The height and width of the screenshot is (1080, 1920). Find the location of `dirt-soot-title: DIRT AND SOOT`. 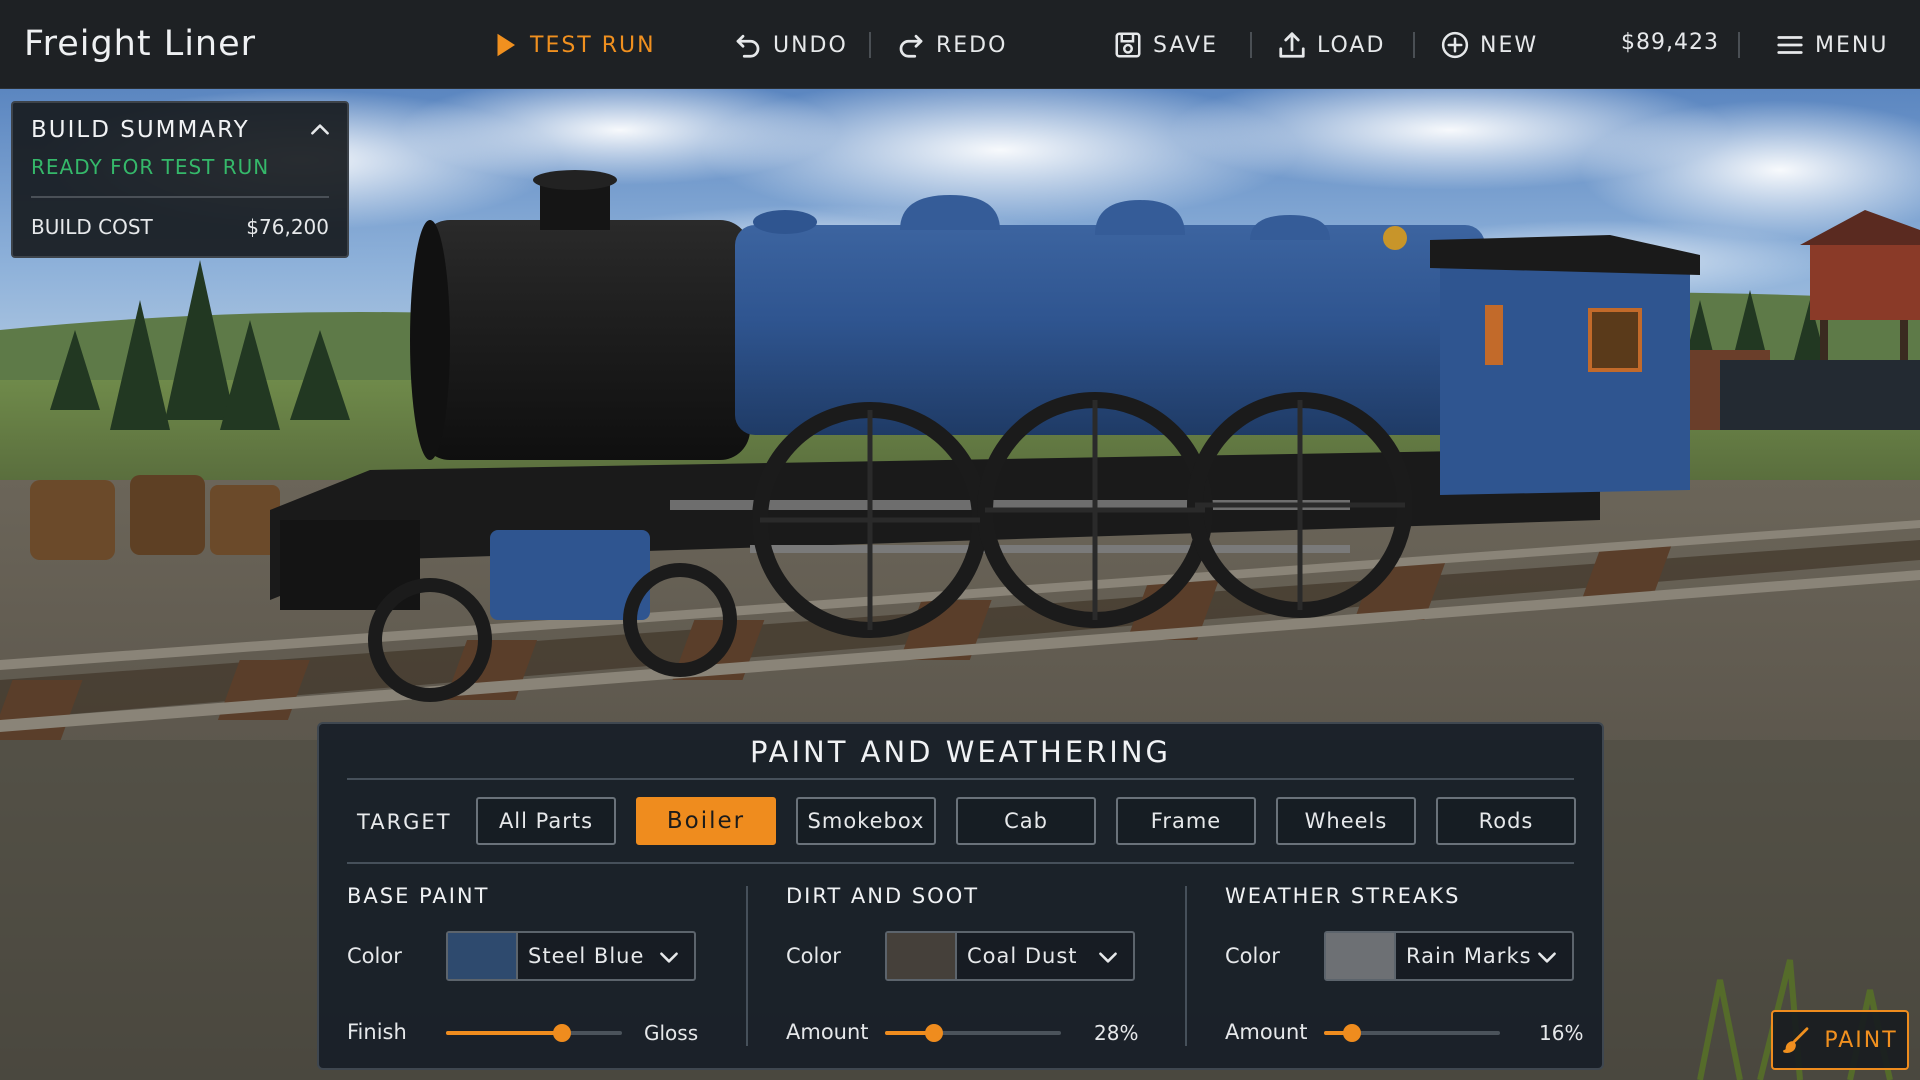

dirt-soot-title: DIRT AND SOOT is located at coordinates (883, 896).